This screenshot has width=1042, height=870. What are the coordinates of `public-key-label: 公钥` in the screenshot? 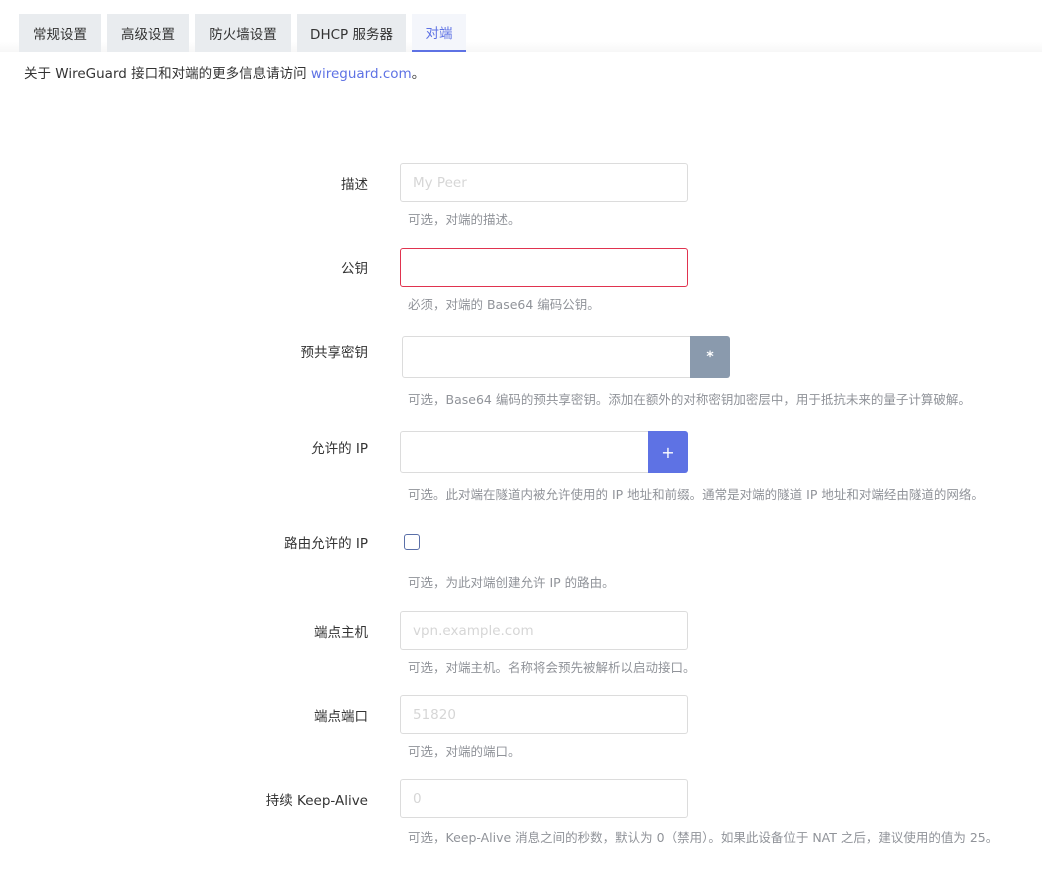 It's located at (354, 269).